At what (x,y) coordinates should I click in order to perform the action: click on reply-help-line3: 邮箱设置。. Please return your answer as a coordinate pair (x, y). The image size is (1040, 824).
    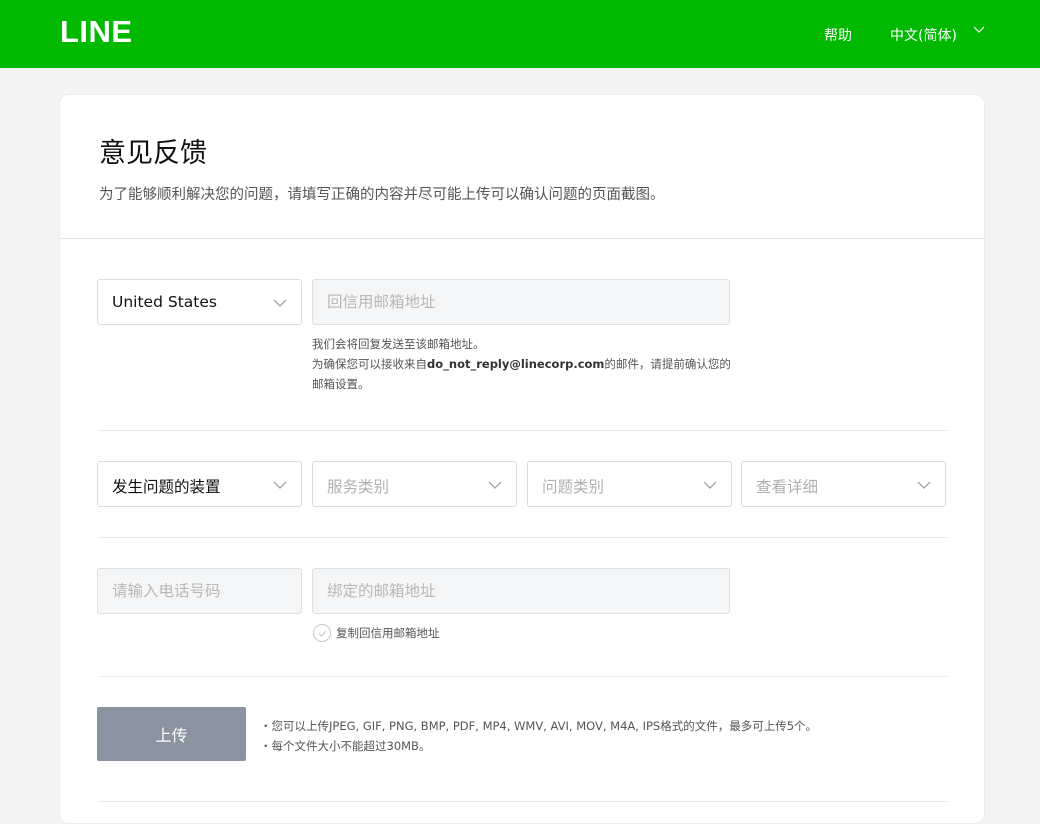
    Looking at the image, I should click on (341, 384).